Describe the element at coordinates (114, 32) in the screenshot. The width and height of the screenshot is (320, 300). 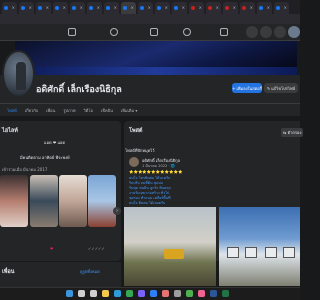
I see `friends-icon` at that location.